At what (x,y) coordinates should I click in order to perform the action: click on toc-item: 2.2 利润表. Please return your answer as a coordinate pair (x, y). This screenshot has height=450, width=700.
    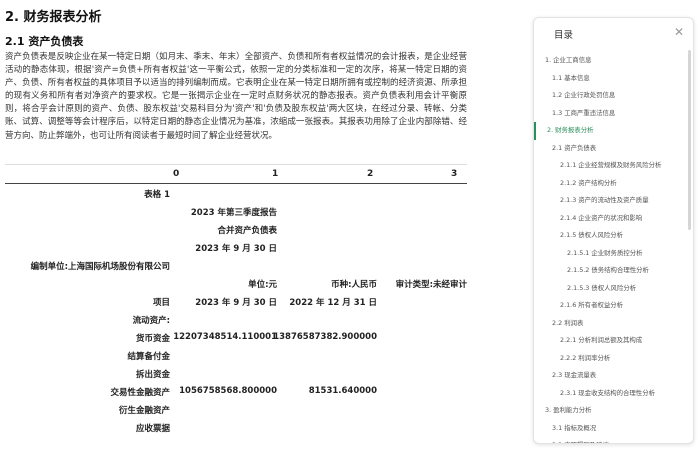
    Looking at the image, I should click on (609, 324).